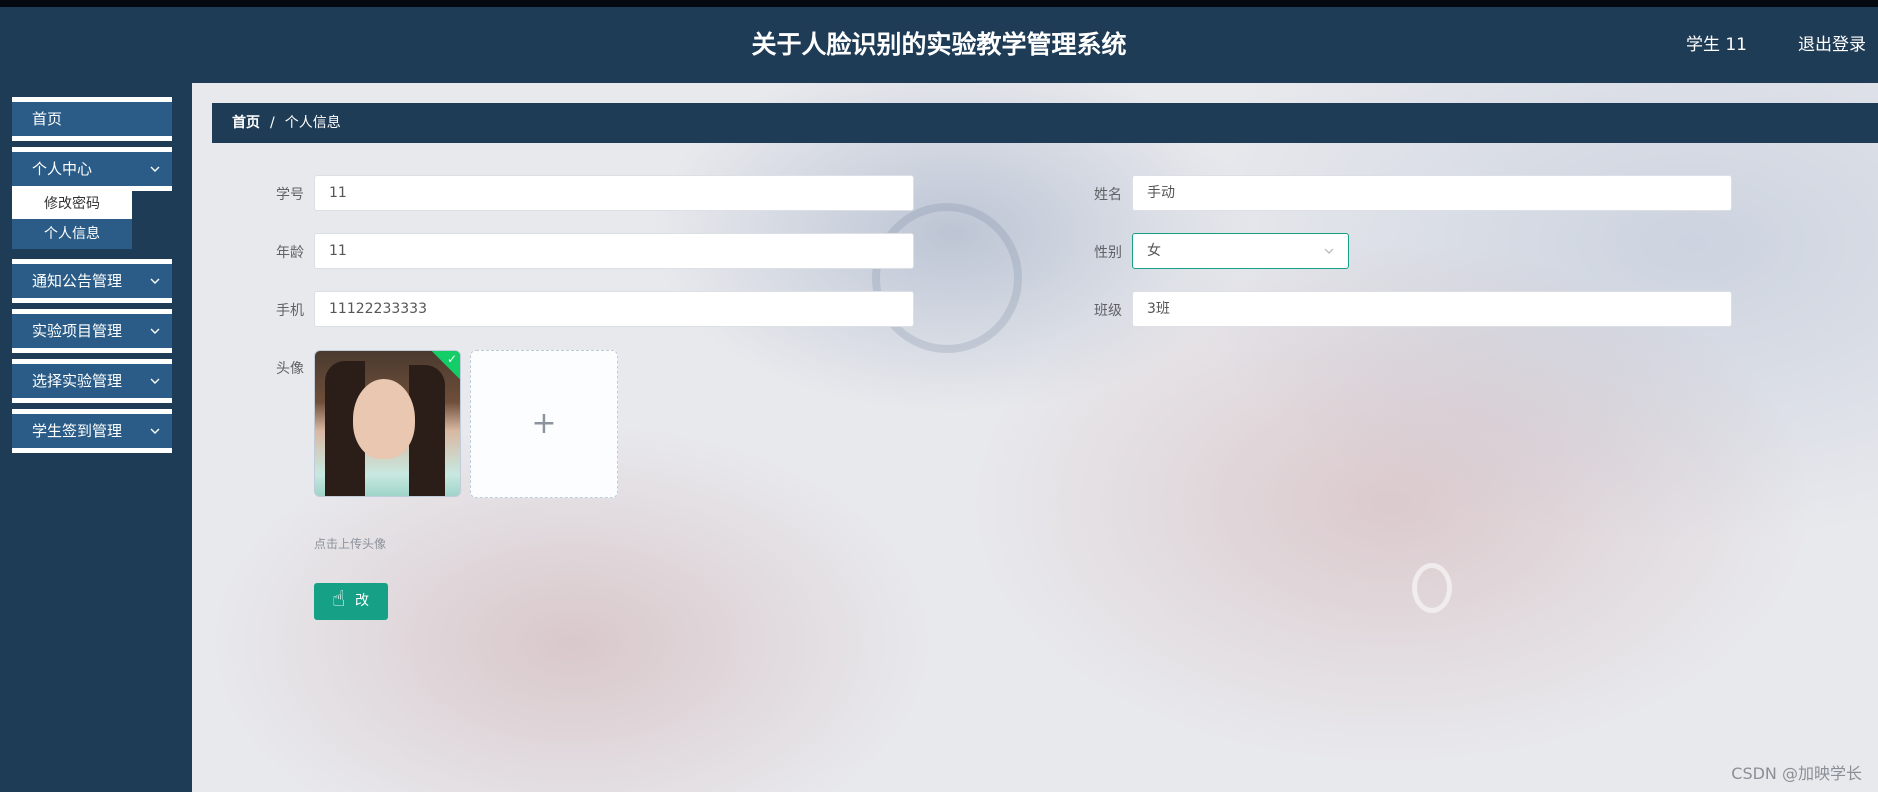  What do you see at coordinates (77, 431) in the screenshot?
I see `sidebar-item-label: 学生签到管理` at bounding box center [77, 431].